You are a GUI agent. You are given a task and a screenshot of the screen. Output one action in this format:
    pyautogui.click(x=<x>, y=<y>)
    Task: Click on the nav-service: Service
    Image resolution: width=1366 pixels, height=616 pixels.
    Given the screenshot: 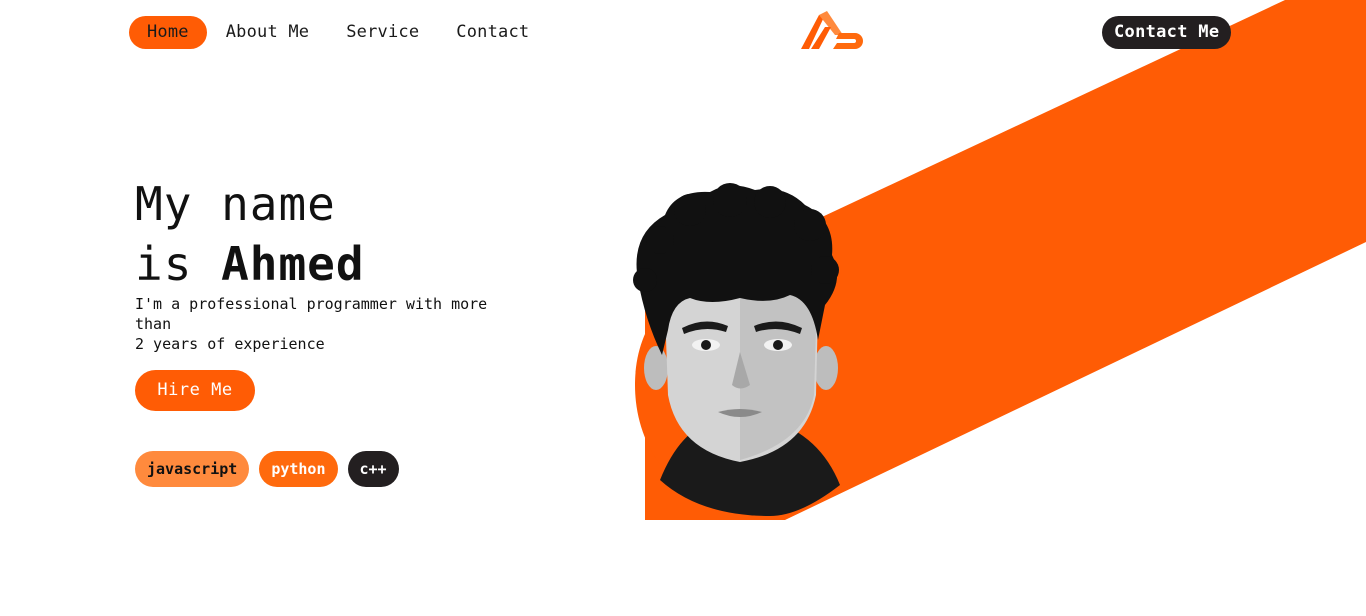 What is the action you would take?
    pyautogui.click(x=382, y=32)
    